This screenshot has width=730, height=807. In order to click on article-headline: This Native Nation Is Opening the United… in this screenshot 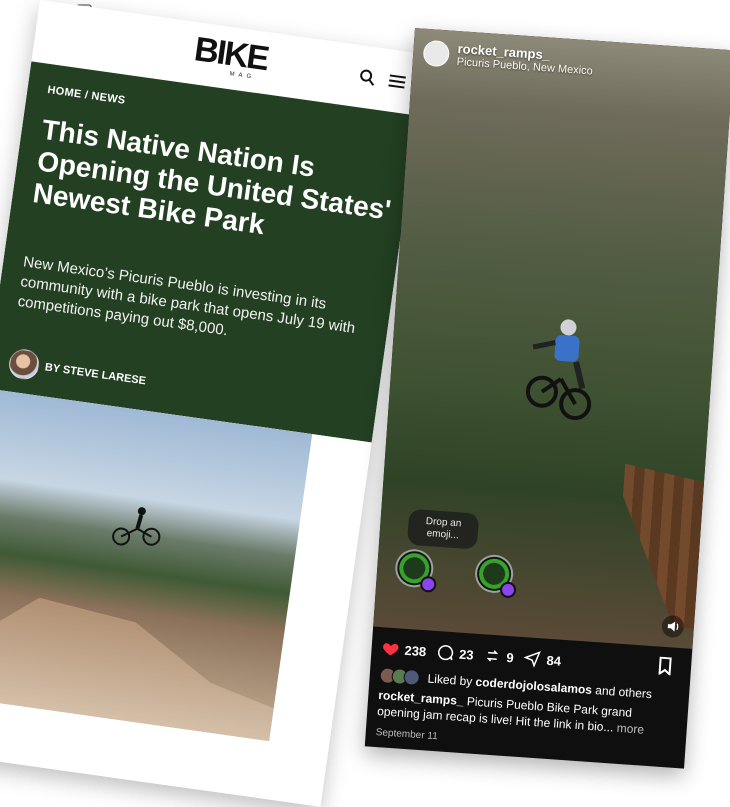, I will do `click(211, 177)`.